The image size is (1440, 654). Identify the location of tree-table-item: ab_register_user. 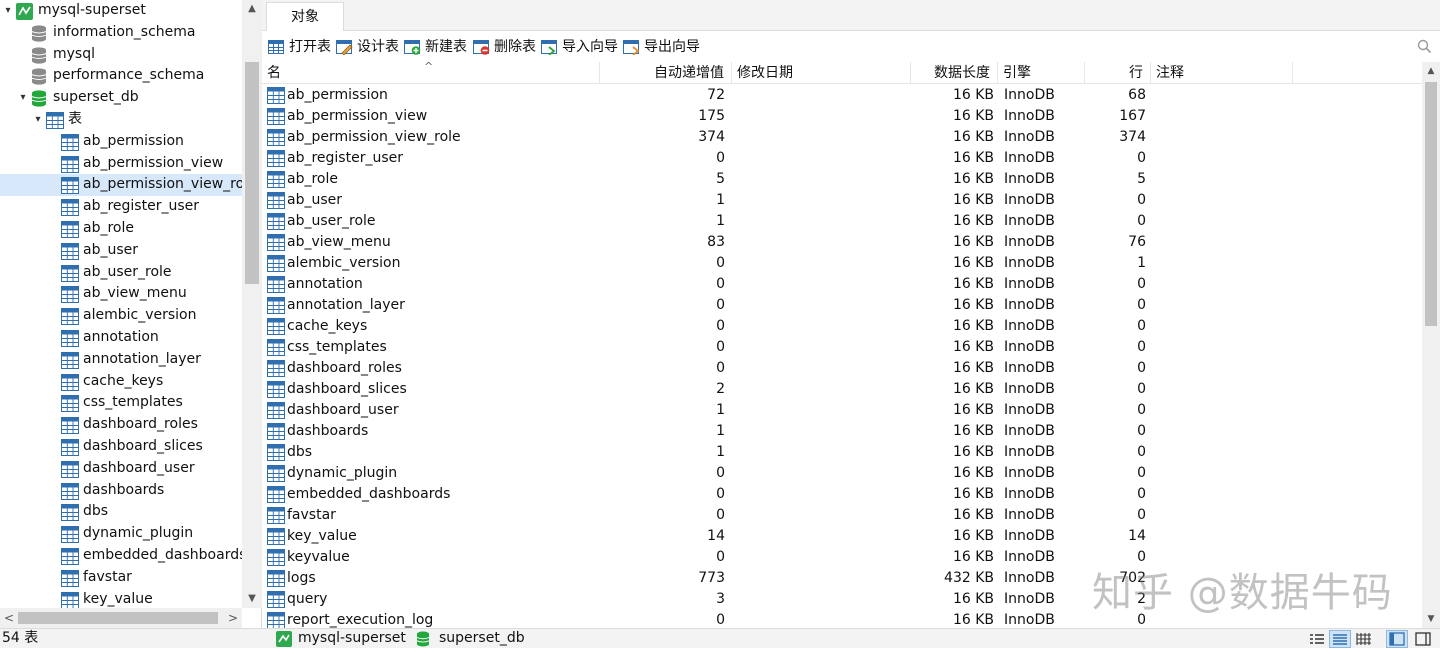
(121, 207).